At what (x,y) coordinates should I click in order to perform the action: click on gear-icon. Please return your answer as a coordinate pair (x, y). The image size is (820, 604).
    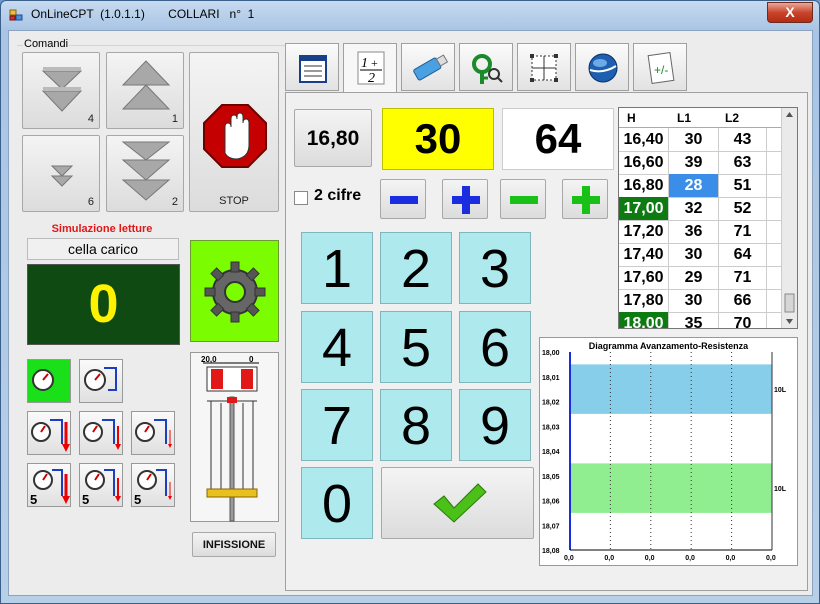
    Looking at the image, I should click on (235, 292).